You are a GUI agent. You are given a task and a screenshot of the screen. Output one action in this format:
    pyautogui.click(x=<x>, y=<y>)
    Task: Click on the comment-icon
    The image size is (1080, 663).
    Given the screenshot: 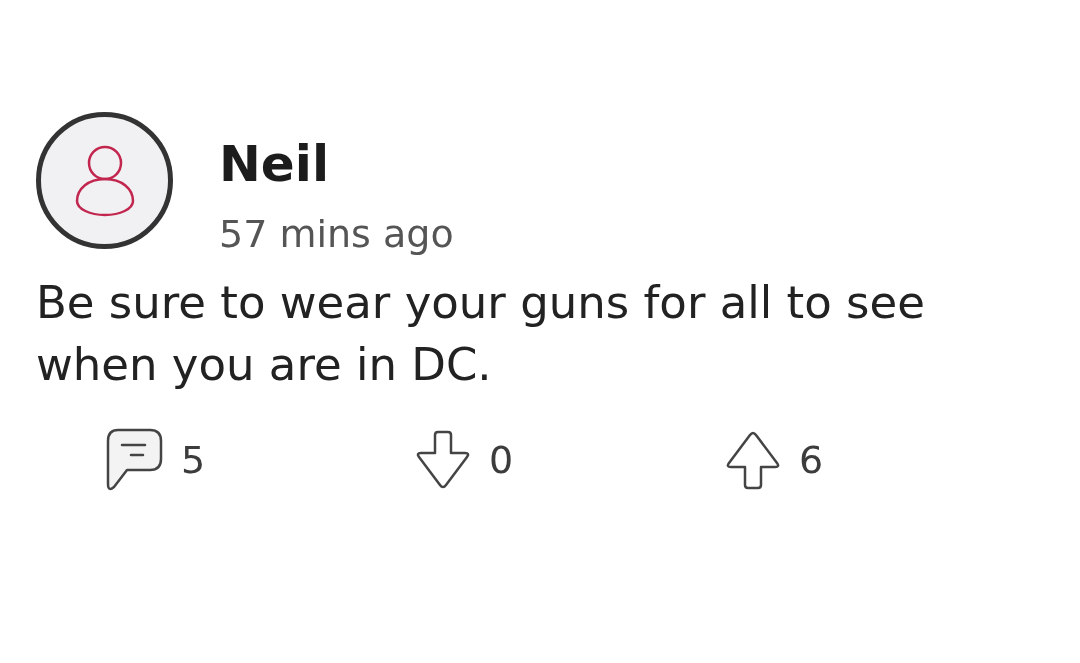 What is the action you would take?
    pyautogui.click(x=134, y=460)
    